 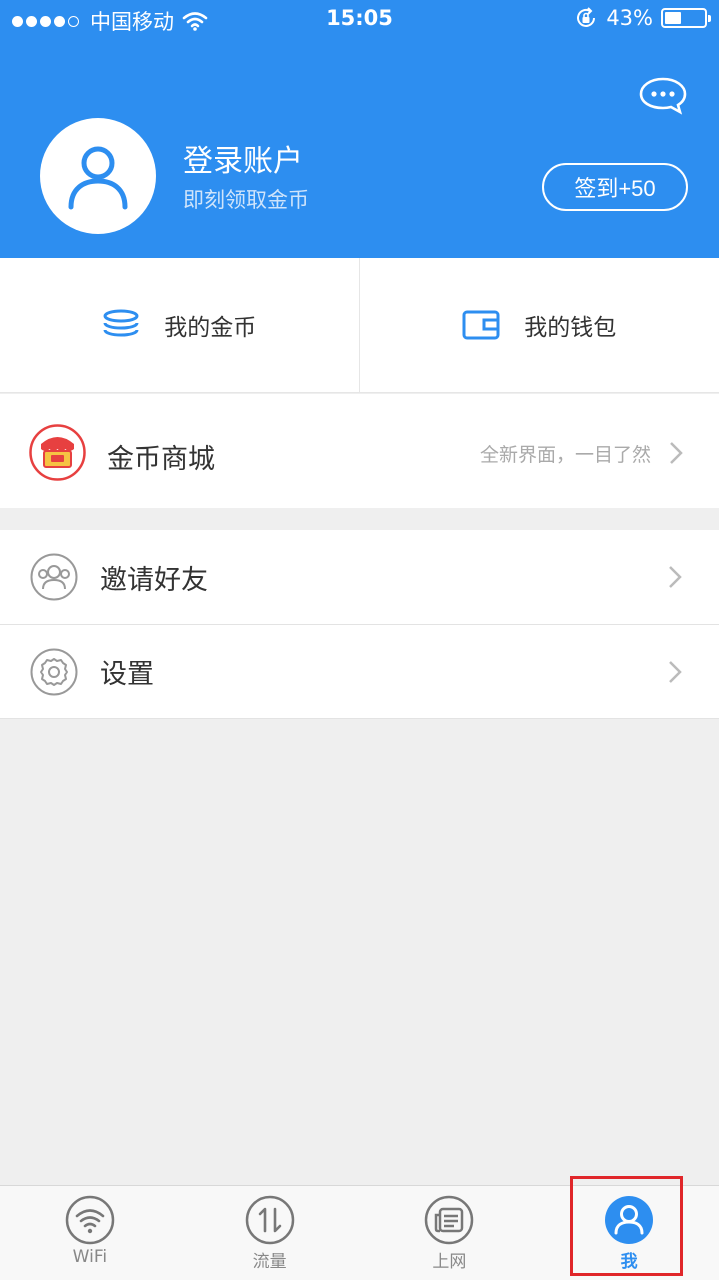 What do you see at coordinates (121, 323) in the screenshot?
I see `coins-icon` at bounding box center [121, 323].